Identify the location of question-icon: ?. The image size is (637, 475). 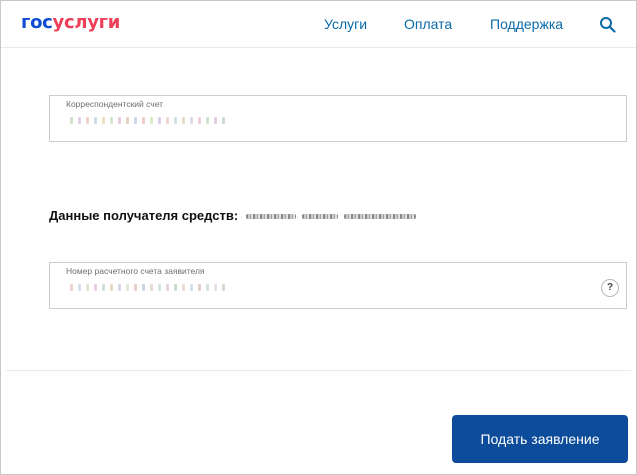
(610, 288).